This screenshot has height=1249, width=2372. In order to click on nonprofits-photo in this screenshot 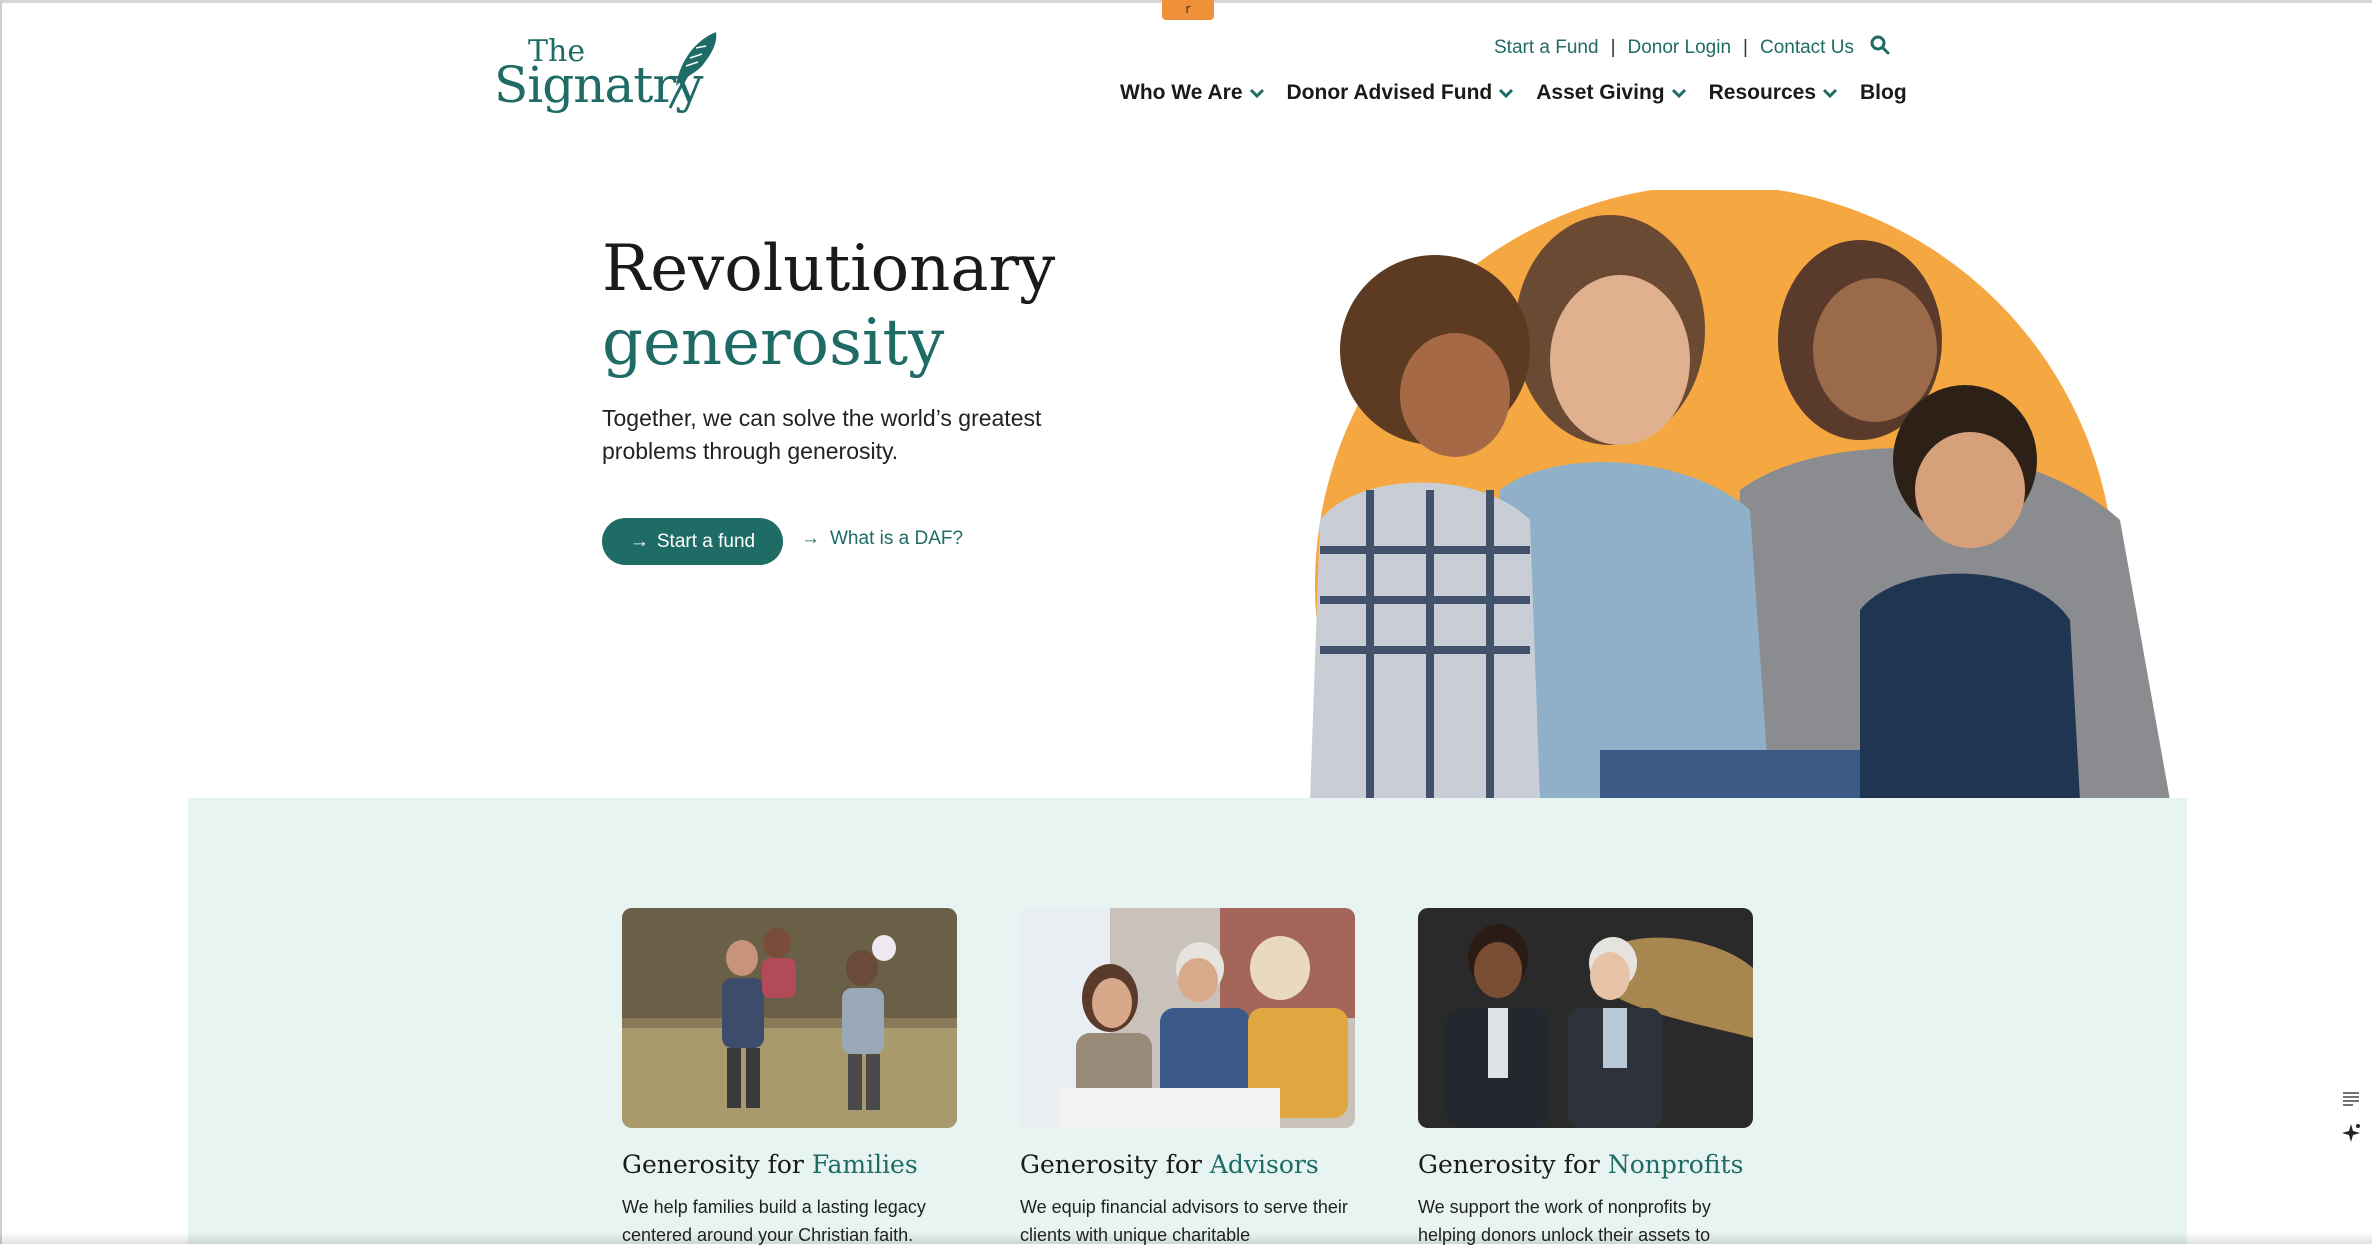, I will do `click(1585, 1018)`.